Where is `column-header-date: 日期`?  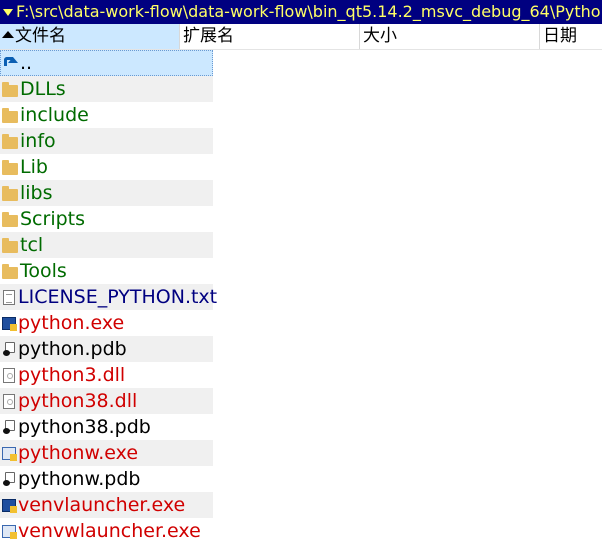 column-header-date: 日期 is located at coordinates (571, 36).